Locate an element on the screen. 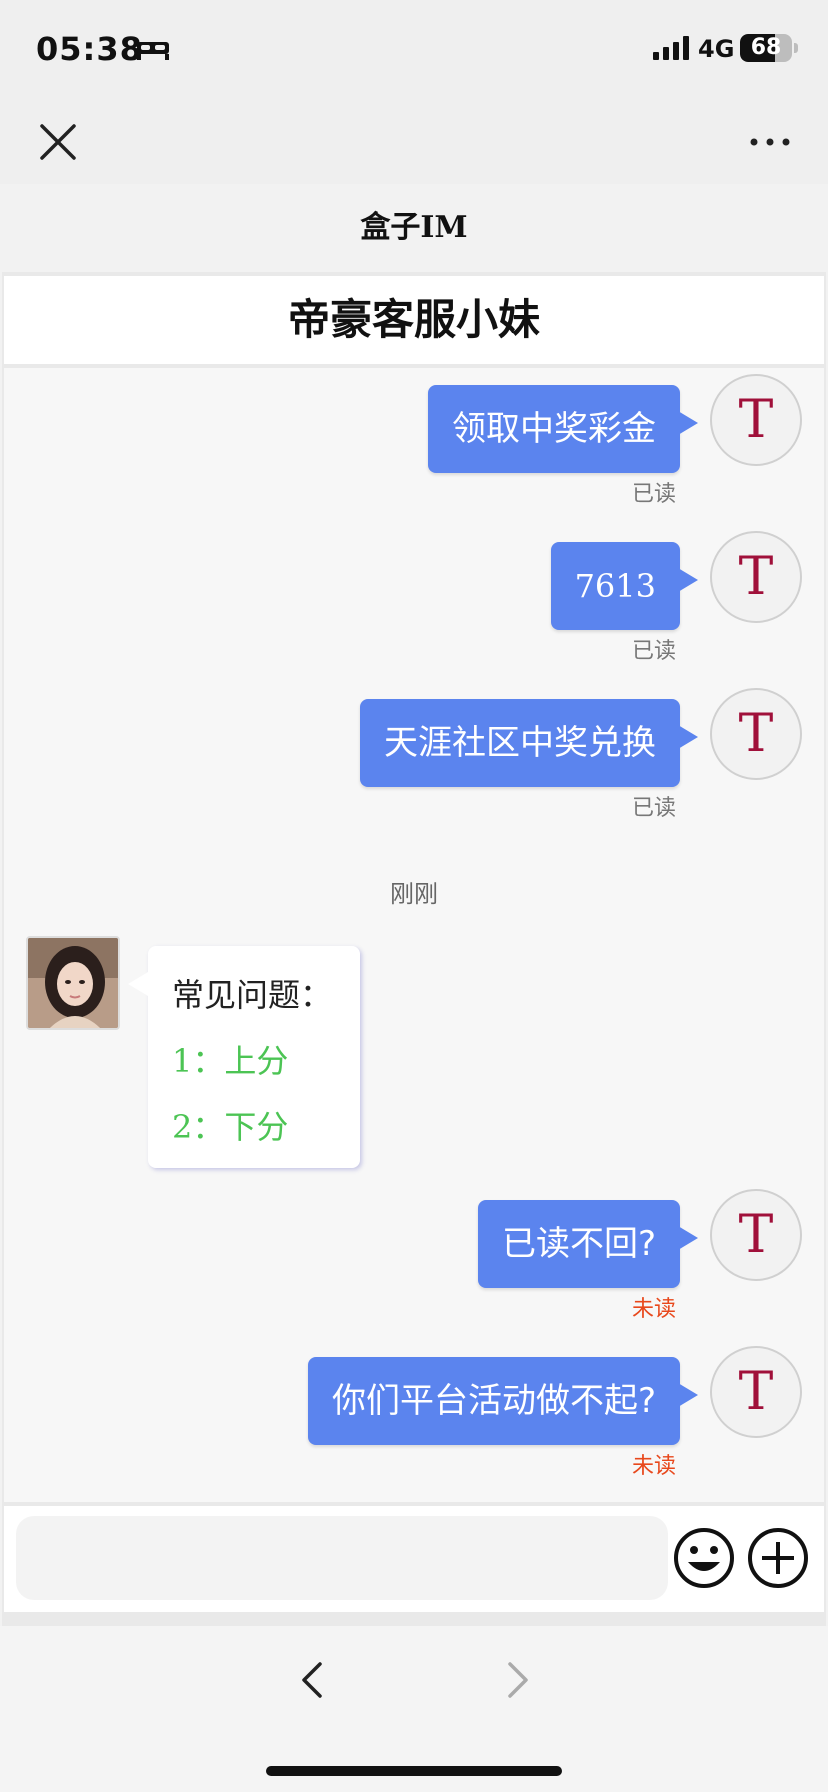 The width and height of the screenshot is (828, 1792). outgoing-message: 已读不回? is located at coordinates (588, 1244).